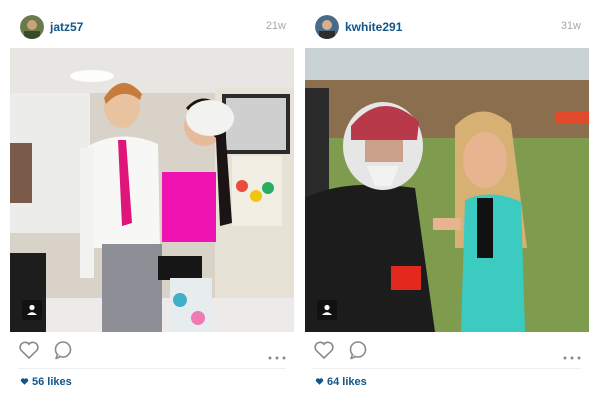  What do you see at coordinates (373, 27) in the screenshot?
I see `post-username: kwhite291` at bounding box center [373, 27].